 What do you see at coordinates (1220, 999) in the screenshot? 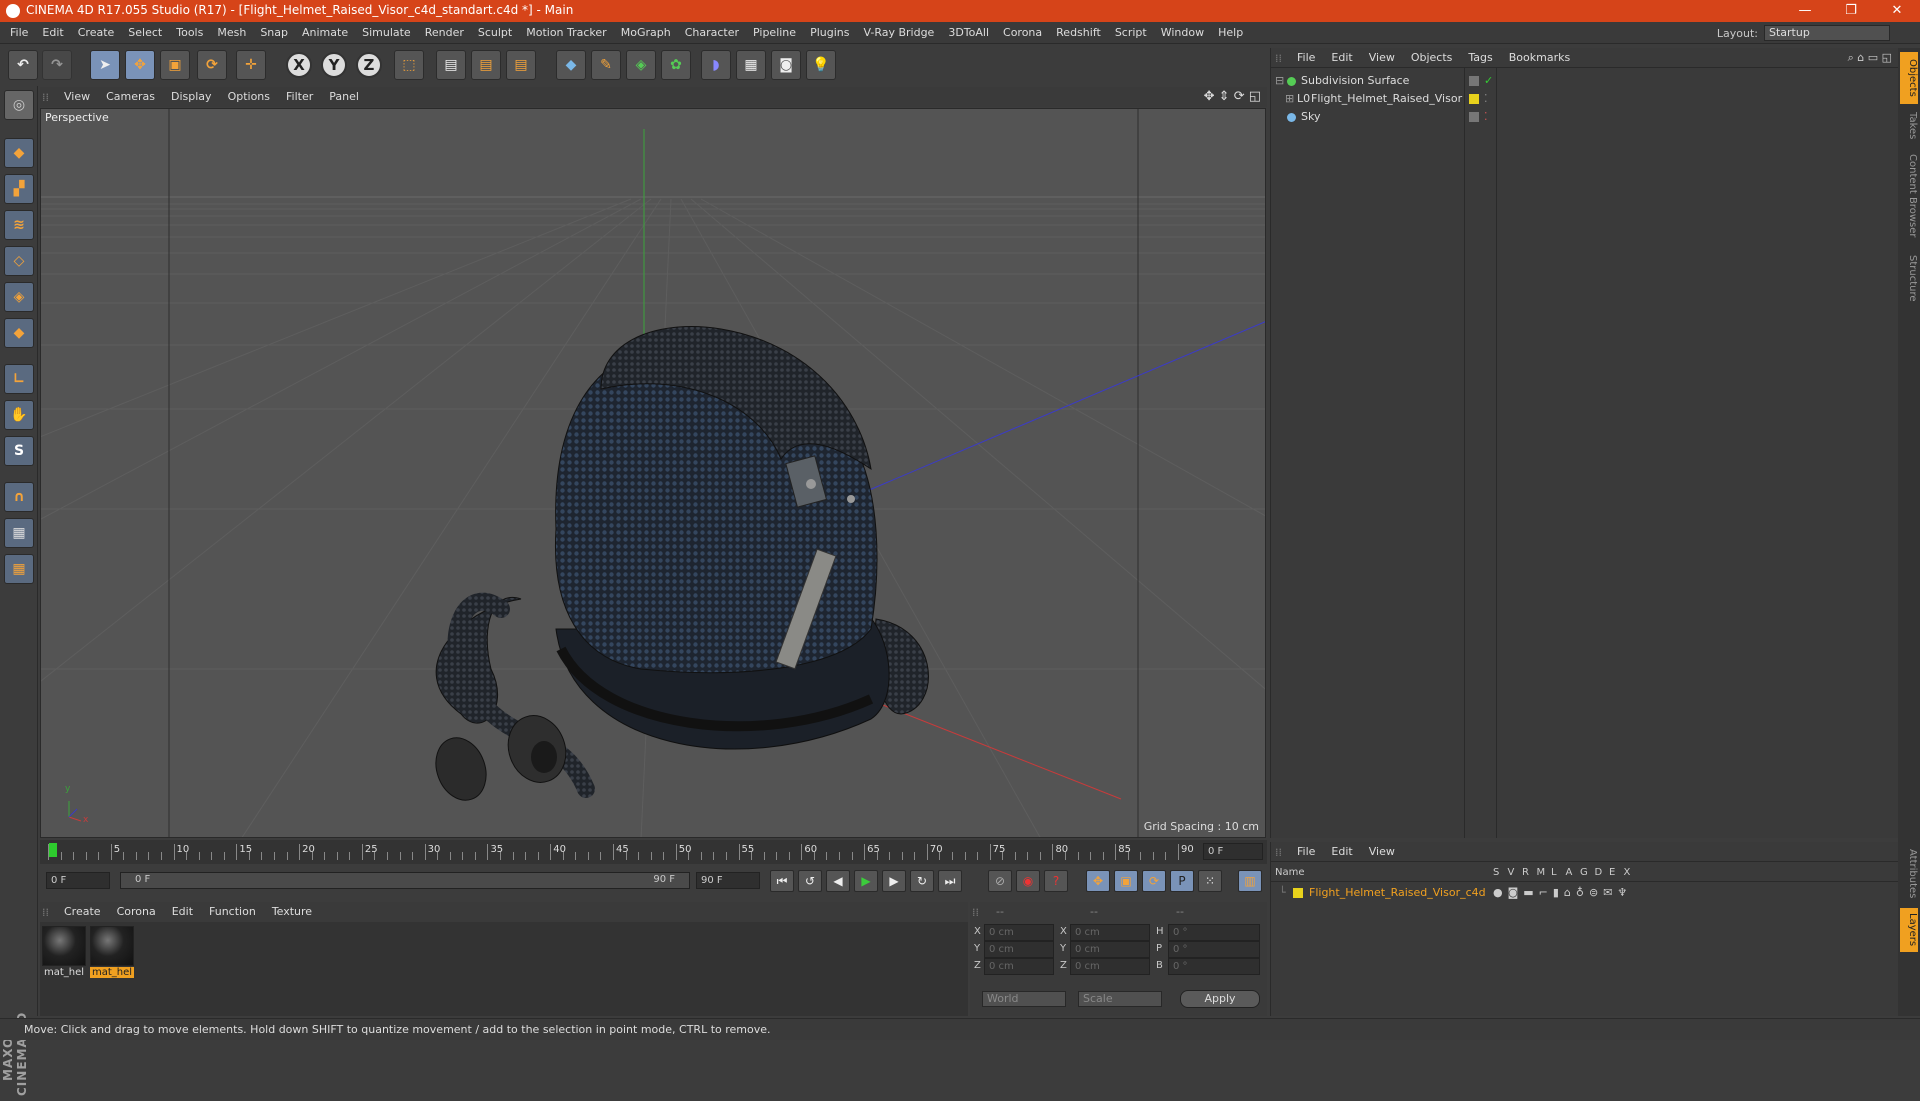
I see `apply-button: Apply` at bounding box center [1220, 999].